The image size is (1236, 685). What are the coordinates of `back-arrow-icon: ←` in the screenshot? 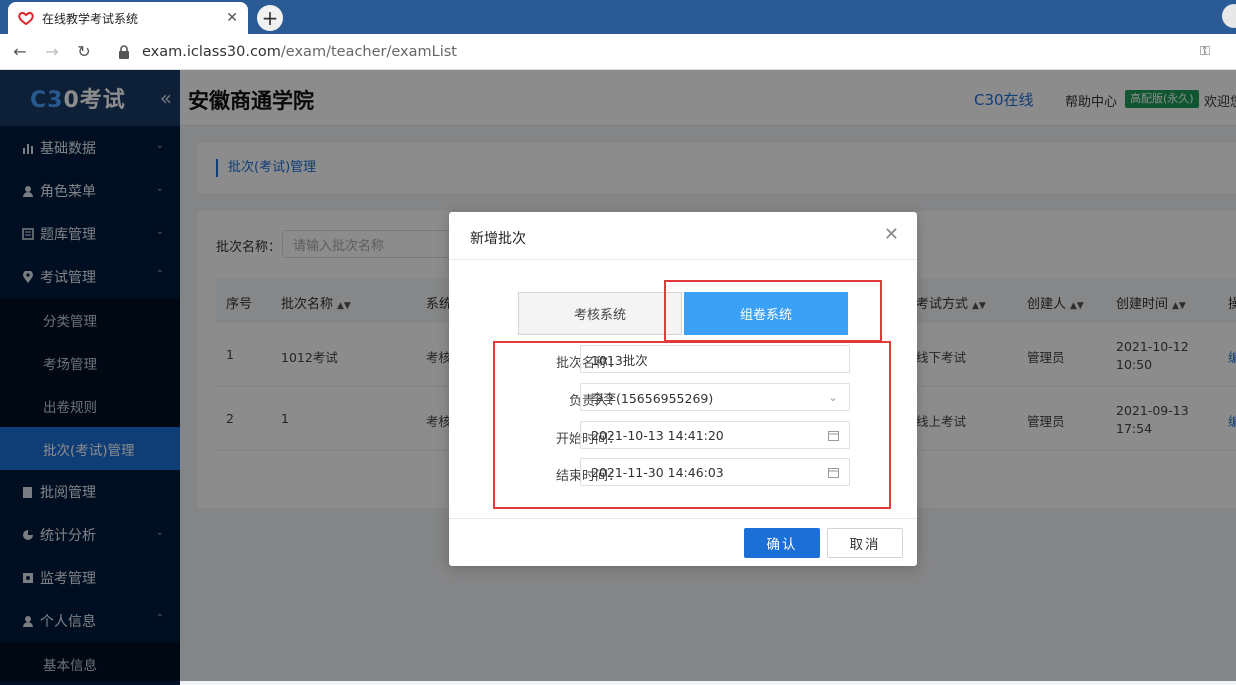 It's located at (20, 52).